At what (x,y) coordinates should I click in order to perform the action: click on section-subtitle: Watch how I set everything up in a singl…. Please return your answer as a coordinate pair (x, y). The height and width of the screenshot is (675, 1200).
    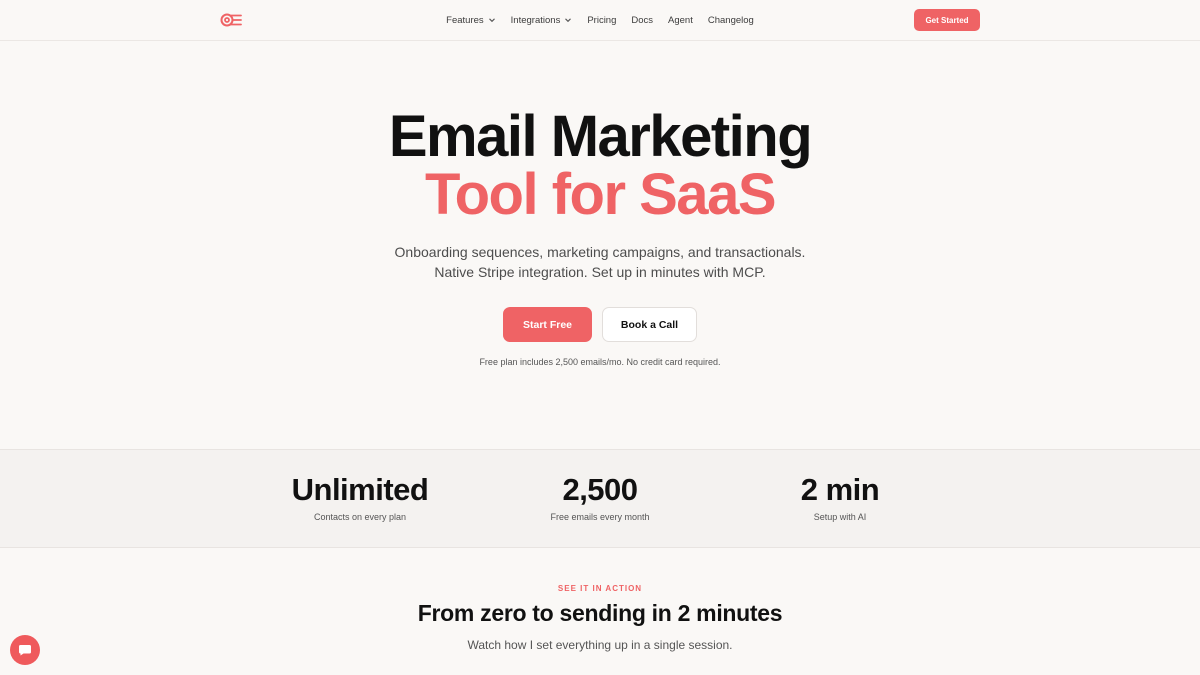
    Looking at the image, I should click on (600, 645).